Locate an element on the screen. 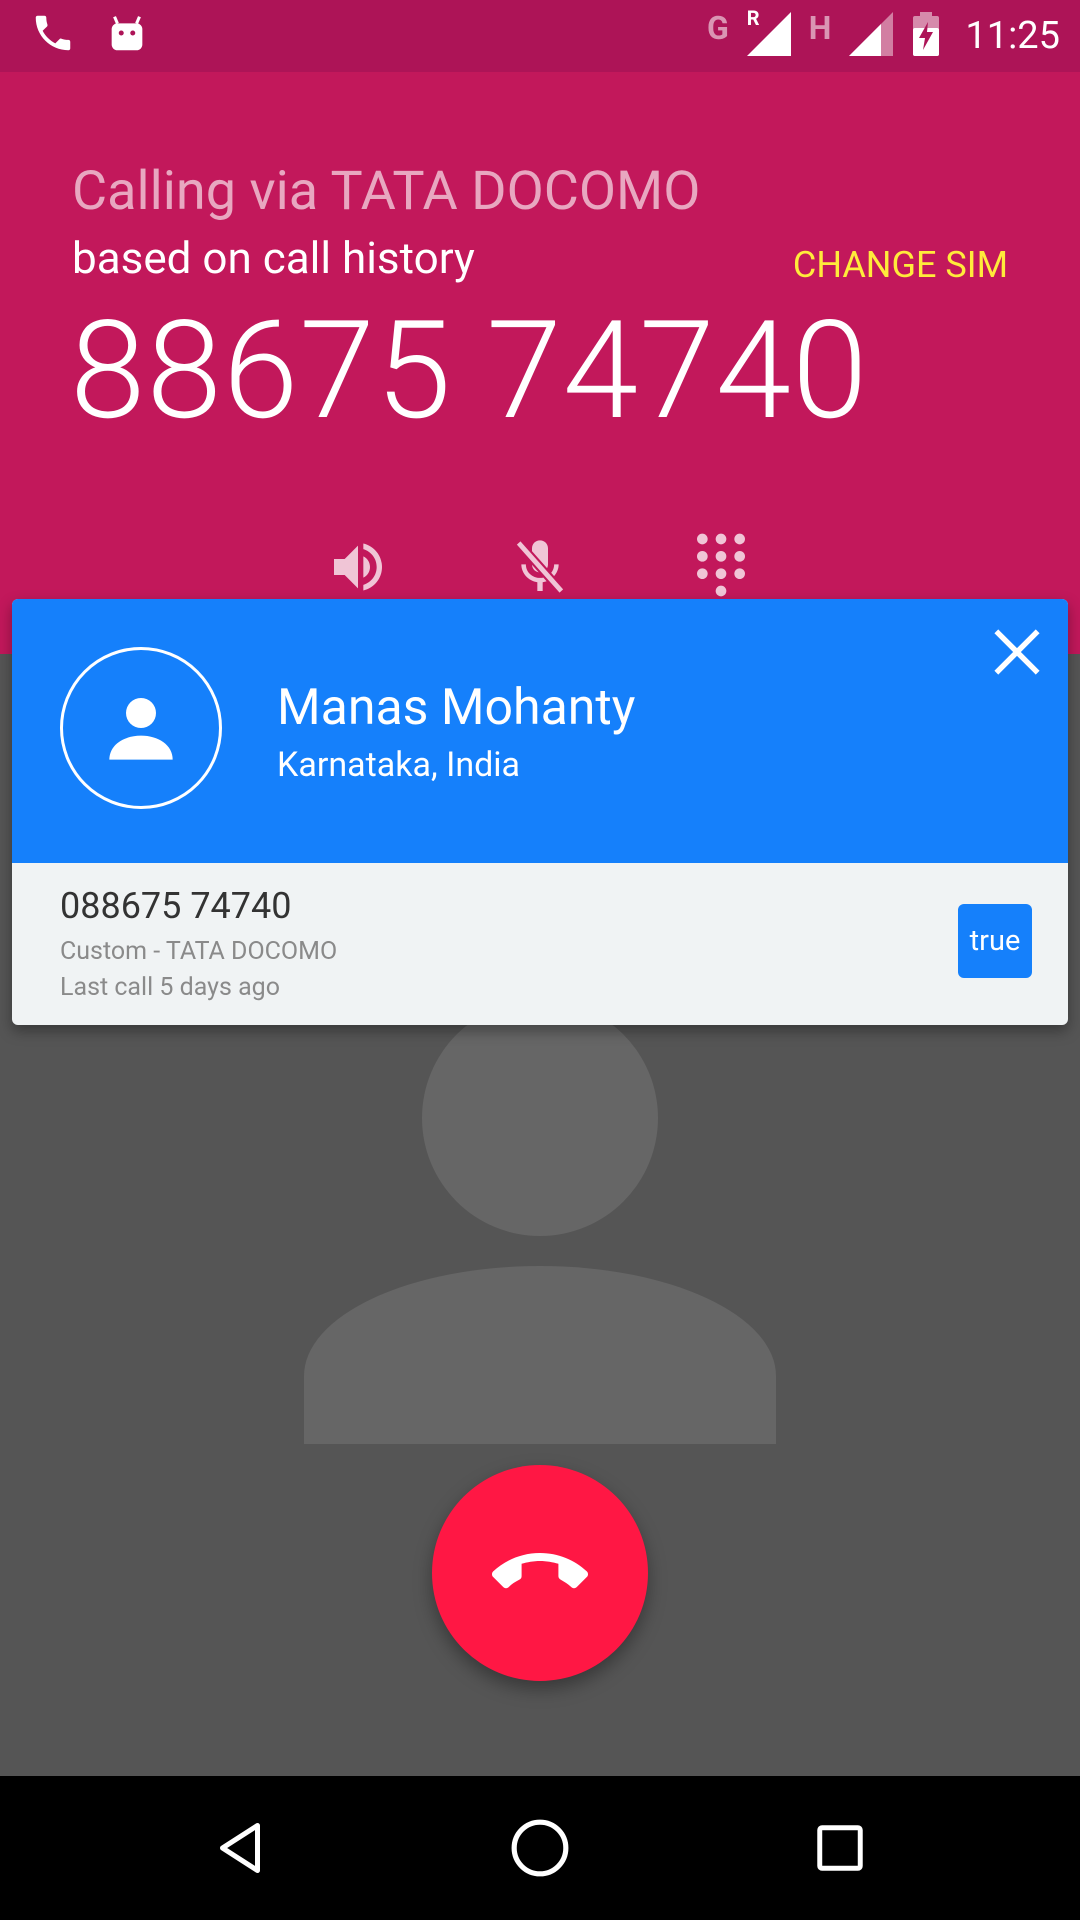  caller-number-label: Custom - TATA DOCOMO is located at coordinates (199, 951).